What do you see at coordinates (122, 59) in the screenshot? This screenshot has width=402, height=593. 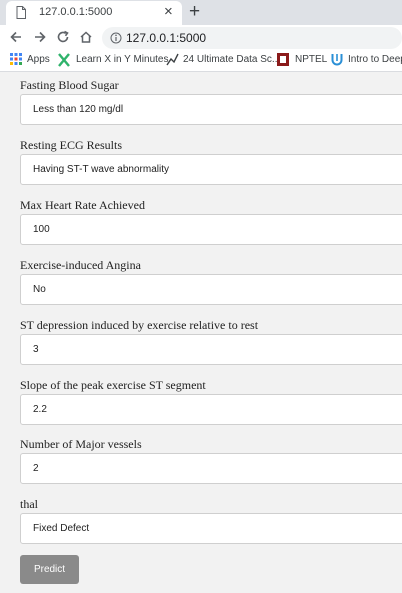 I see `bookmark-learn-x: Learn X in Y Minutes` at bounding box center [122, 59].